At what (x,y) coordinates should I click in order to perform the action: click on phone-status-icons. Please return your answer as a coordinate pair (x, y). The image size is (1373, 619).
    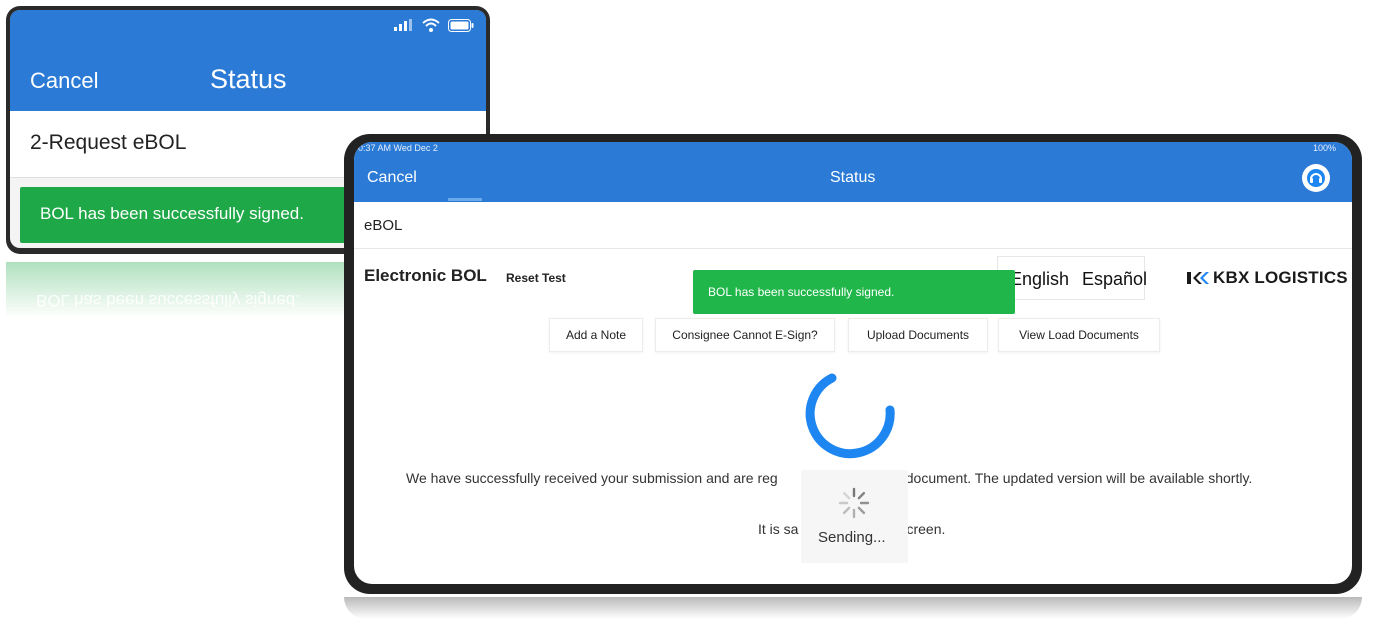
    Looking at the image, I should click on (434, 25).